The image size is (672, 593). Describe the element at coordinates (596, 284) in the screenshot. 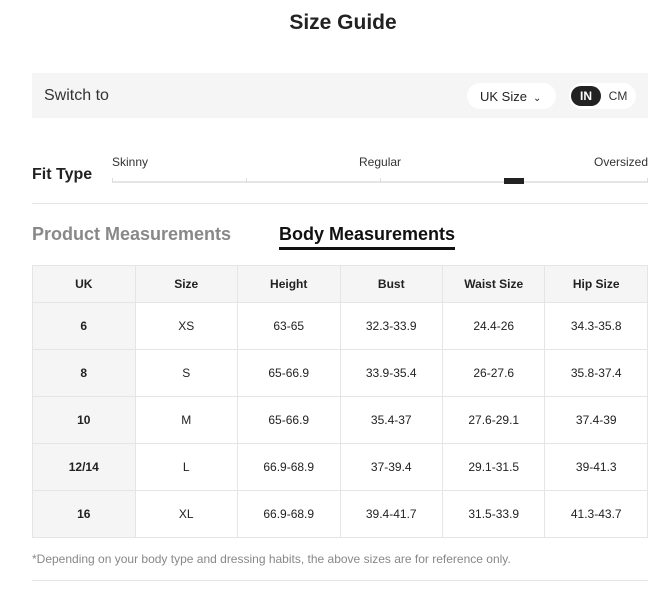

I see `header-hip: Hip Size` at that location.